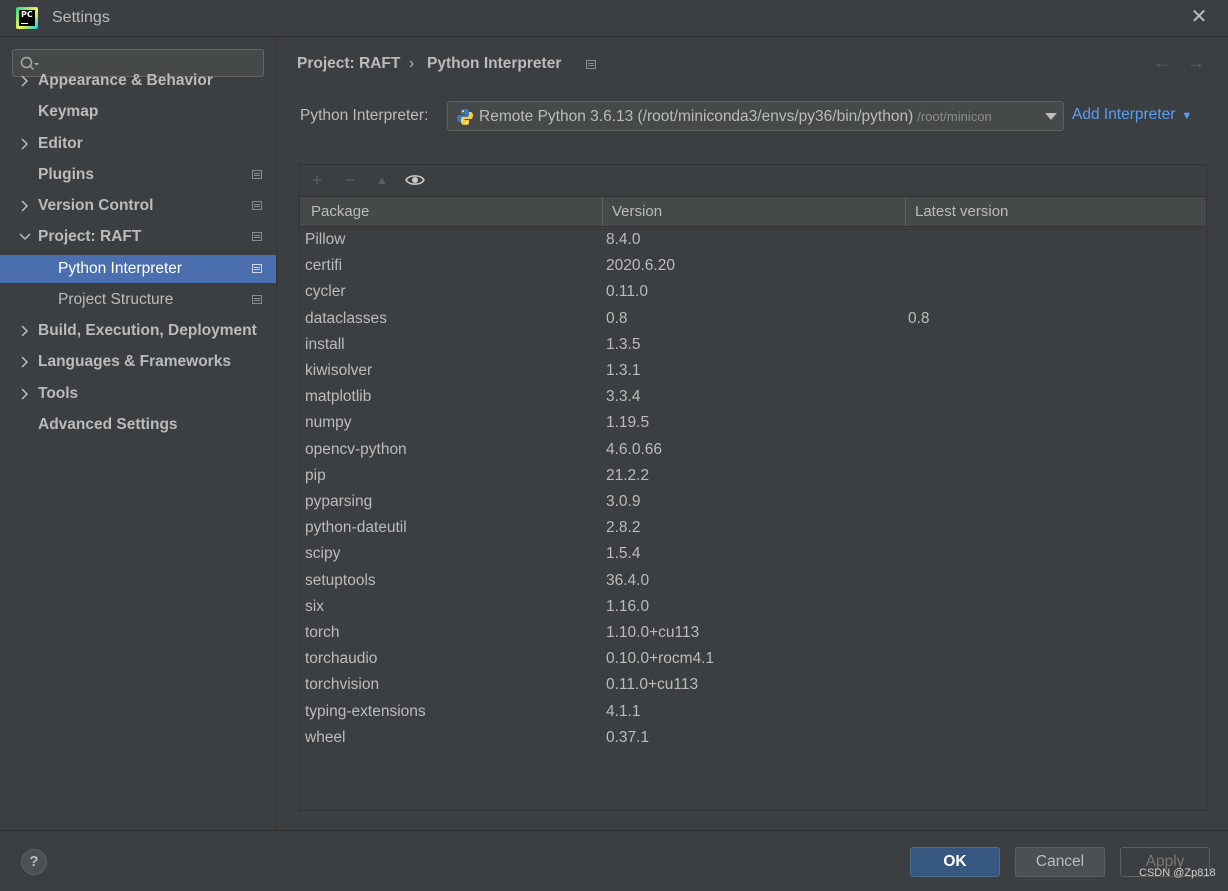  What do you see at coordinates (25, 237) in the screenshot?
I see `chevron-down-icon` at bounding box center [25, 237].